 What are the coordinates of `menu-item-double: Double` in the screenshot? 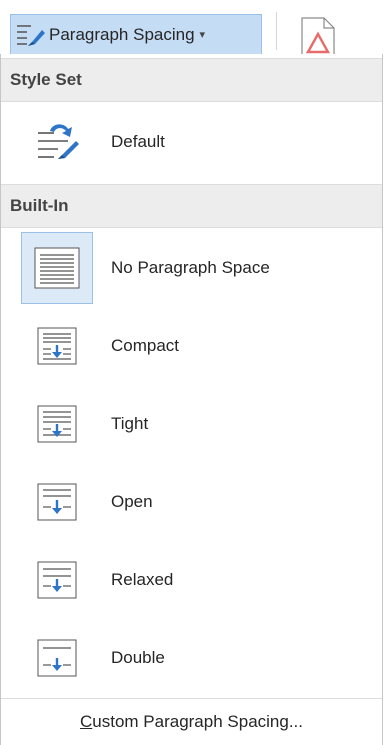 It's located at (191, 658).